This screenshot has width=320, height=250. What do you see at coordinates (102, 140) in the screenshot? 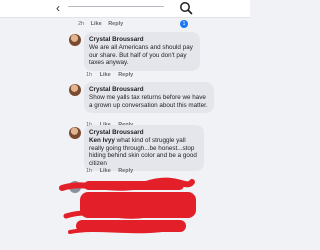
I see `mention-link: Ken Ivyy` at bounding box center [102, 140].